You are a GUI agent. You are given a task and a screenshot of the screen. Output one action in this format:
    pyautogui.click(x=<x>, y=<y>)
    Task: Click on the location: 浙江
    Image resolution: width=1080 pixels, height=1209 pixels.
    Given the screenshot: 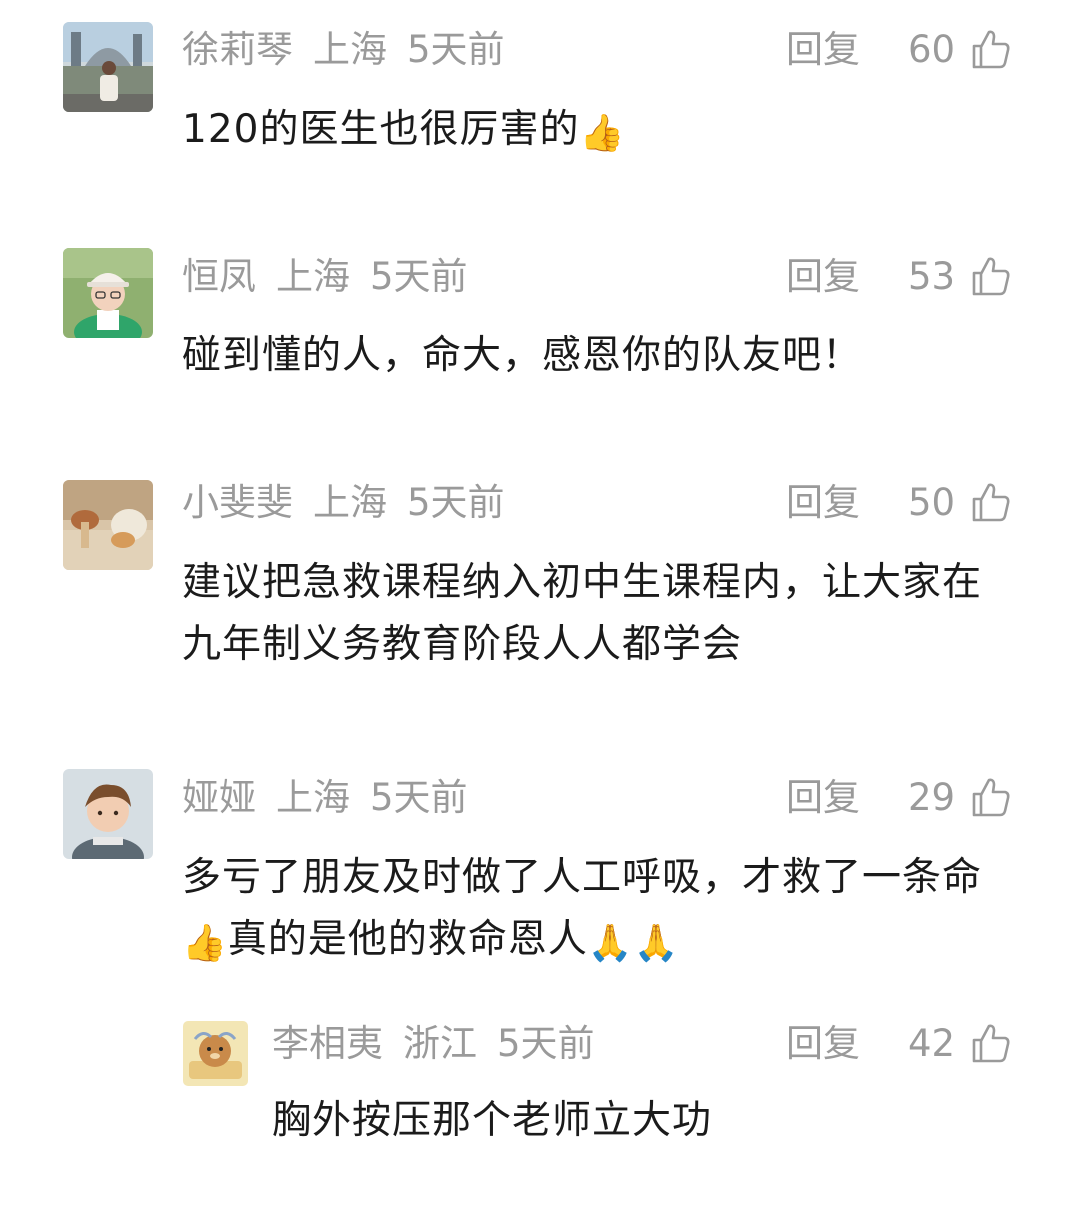 What is the action you would take?
    pyautogui.click(x=440, y=1043)
    